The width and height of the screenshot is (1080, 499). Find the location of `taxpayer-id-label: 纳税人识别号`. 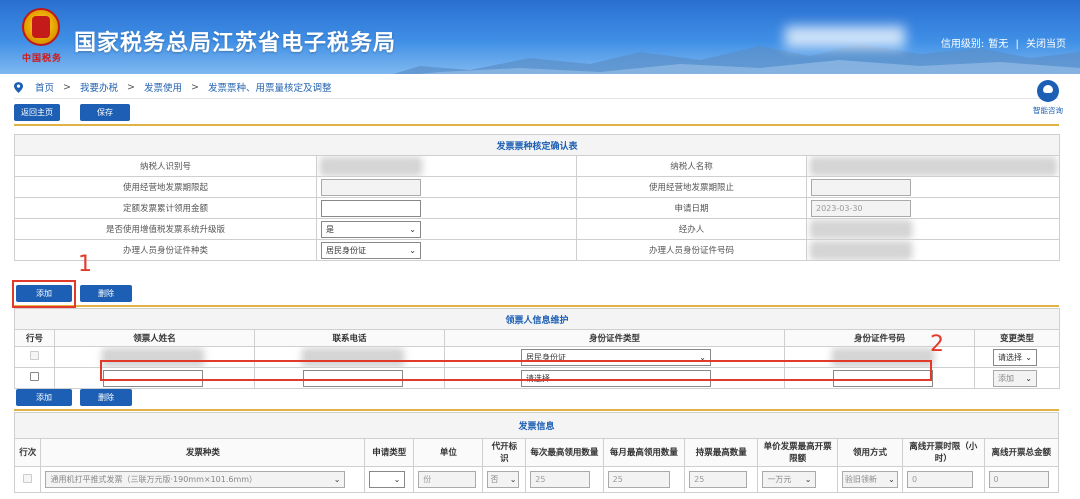

taxpayer-id-label: 纳税人识别号 is located at coordinates (165, 166).